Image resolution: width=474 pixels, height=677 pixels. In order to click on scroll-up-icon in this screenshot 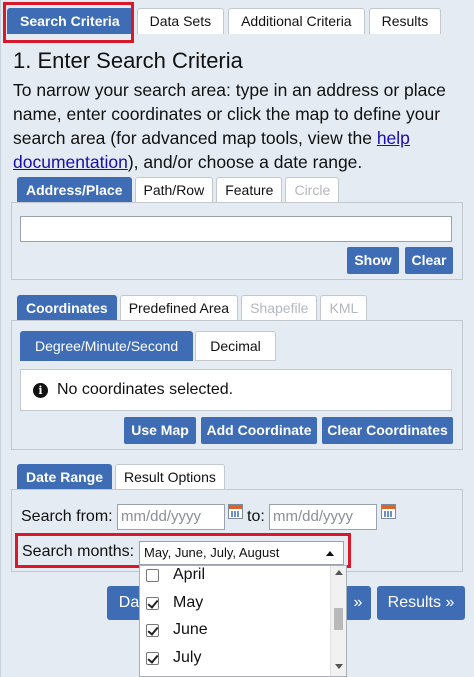, I will do `click(339, 572)`.